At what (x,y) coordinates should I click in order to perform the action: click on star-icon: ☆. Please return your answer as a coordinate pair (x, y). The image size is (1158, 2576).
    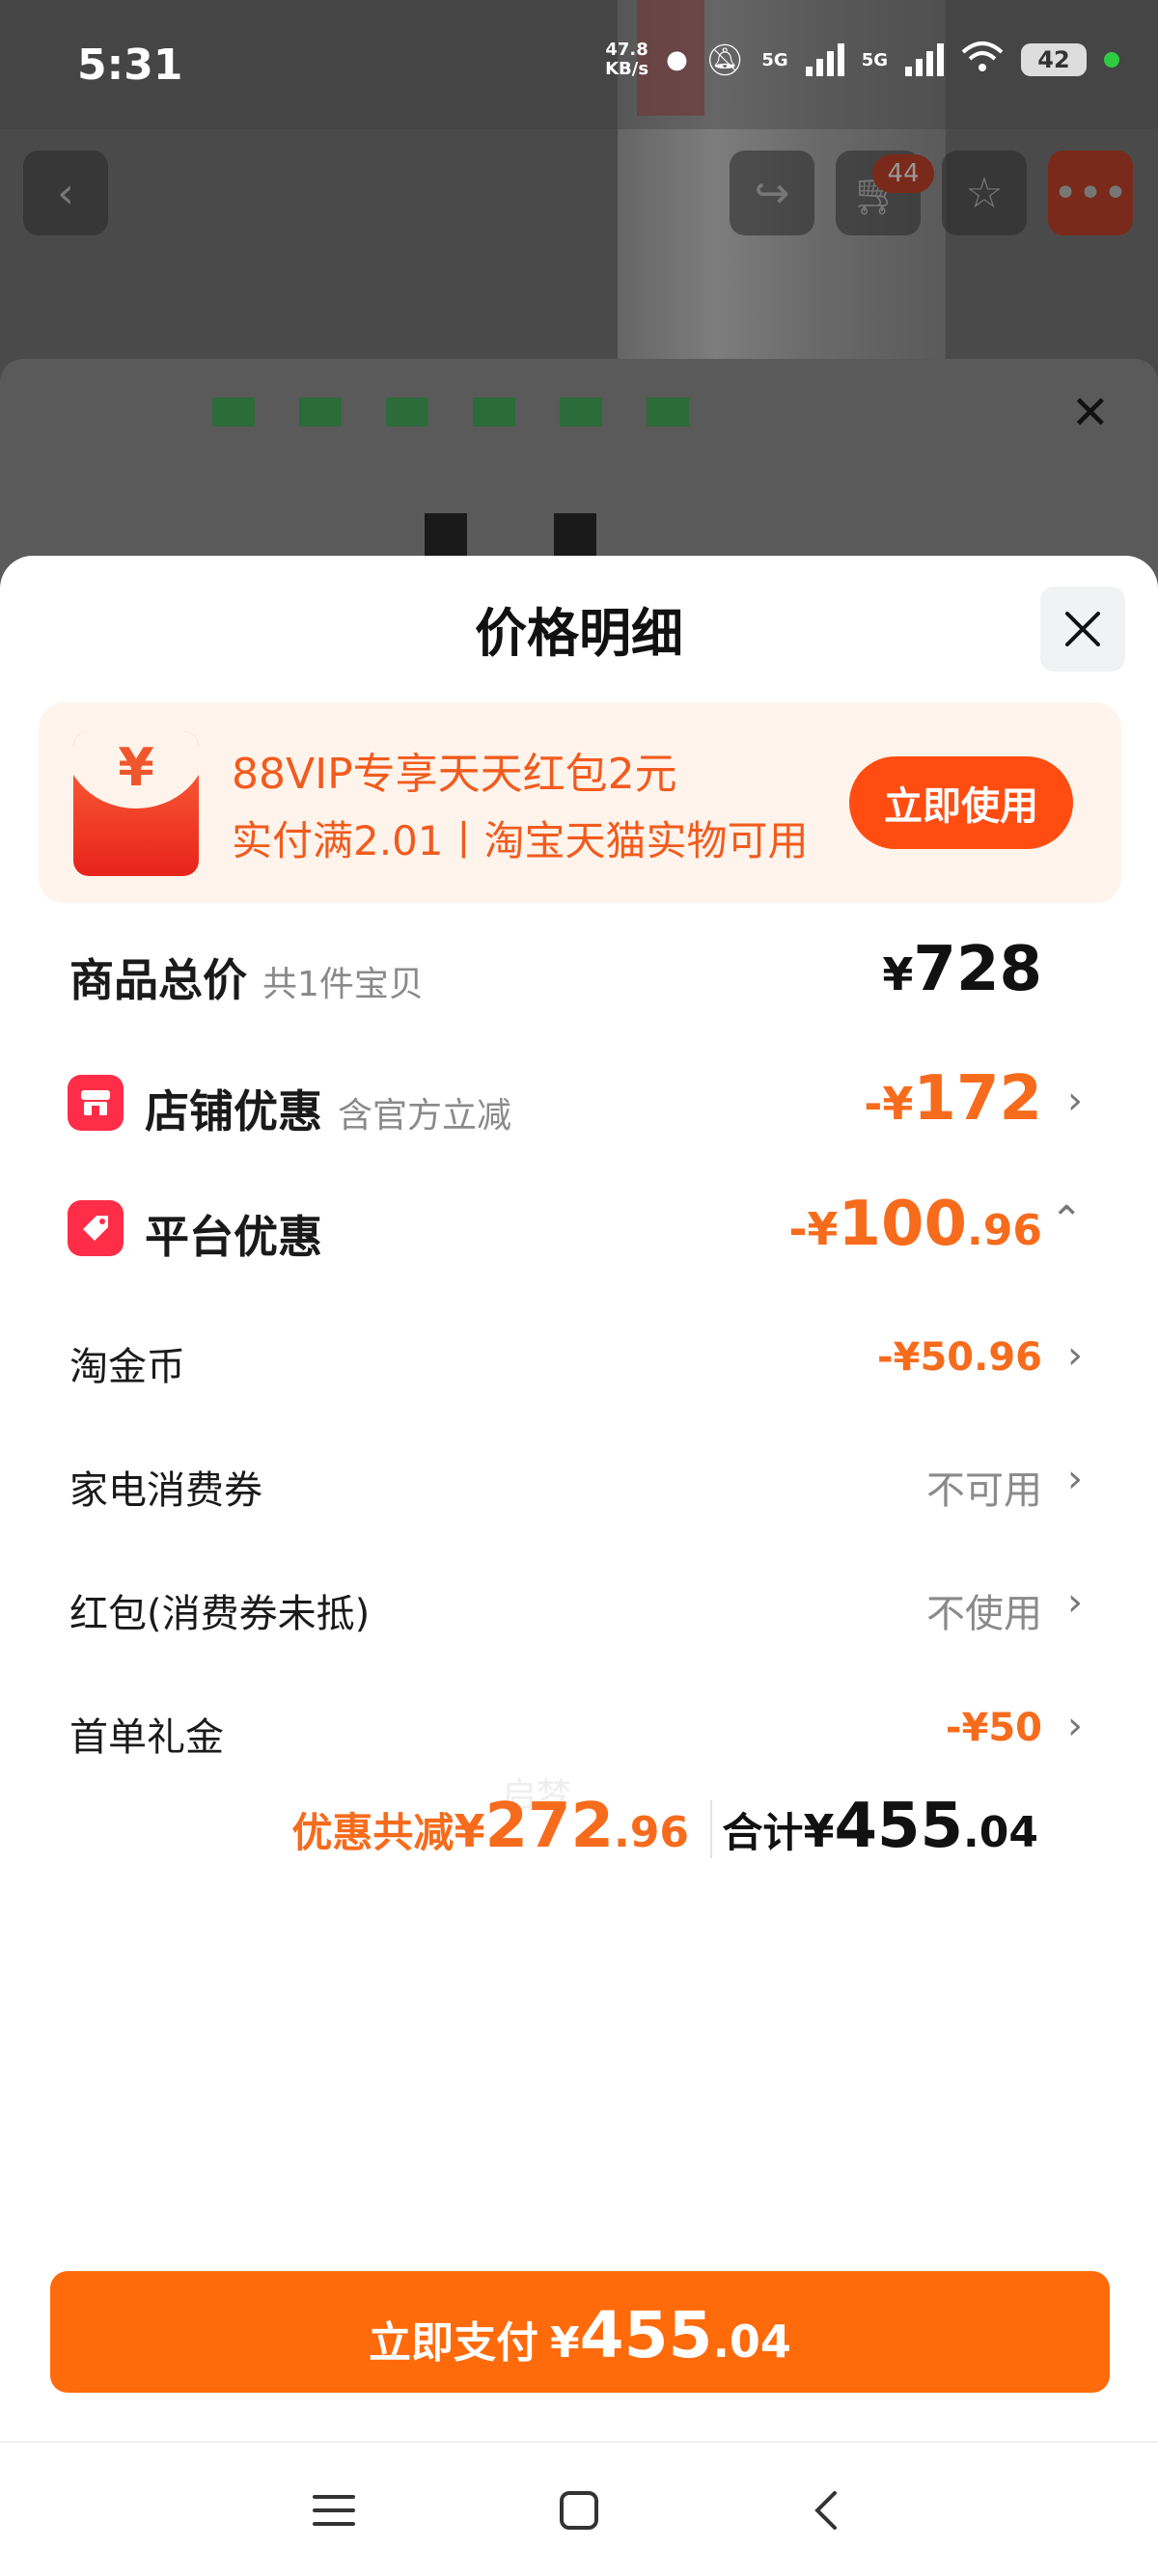
    Looking at the image, I should click on (984, 193).